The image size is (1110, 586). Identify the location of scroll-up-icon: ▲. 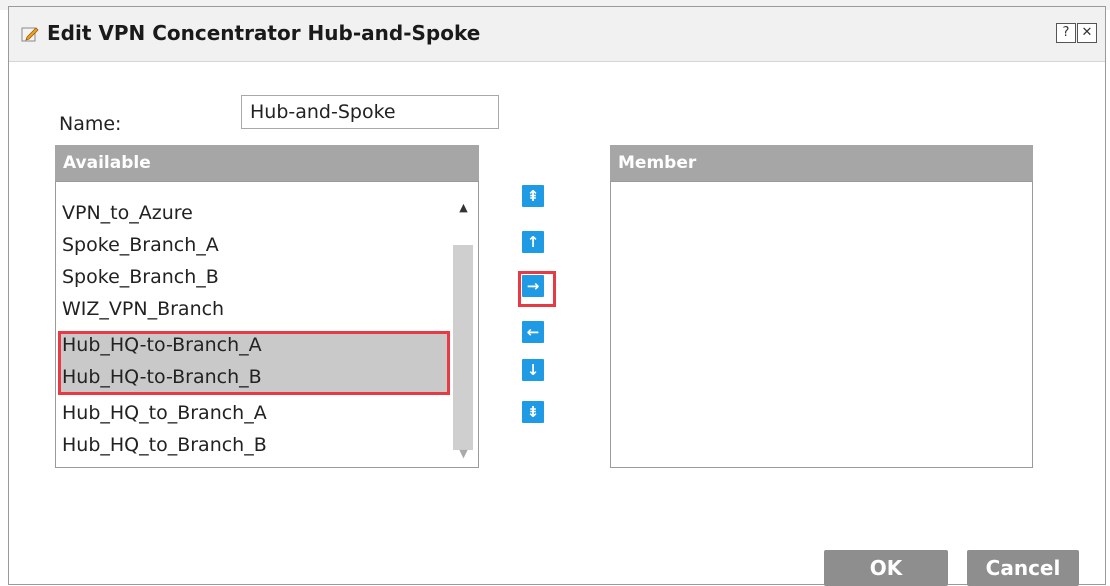
(463, 208).